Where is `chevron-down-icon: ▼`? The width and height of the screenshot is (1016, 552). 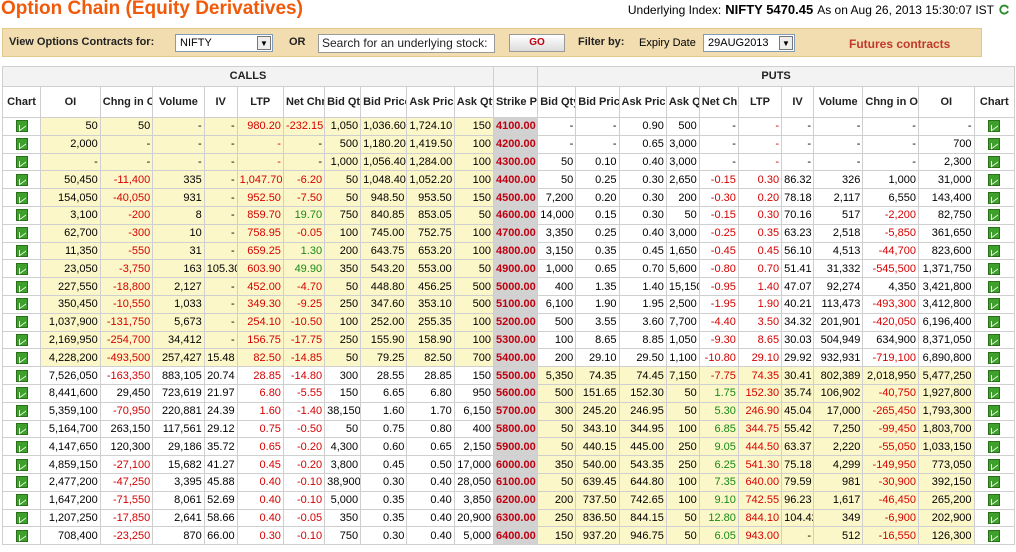 chevron-down-icon: ▼ is located at coordinates (786, 43).